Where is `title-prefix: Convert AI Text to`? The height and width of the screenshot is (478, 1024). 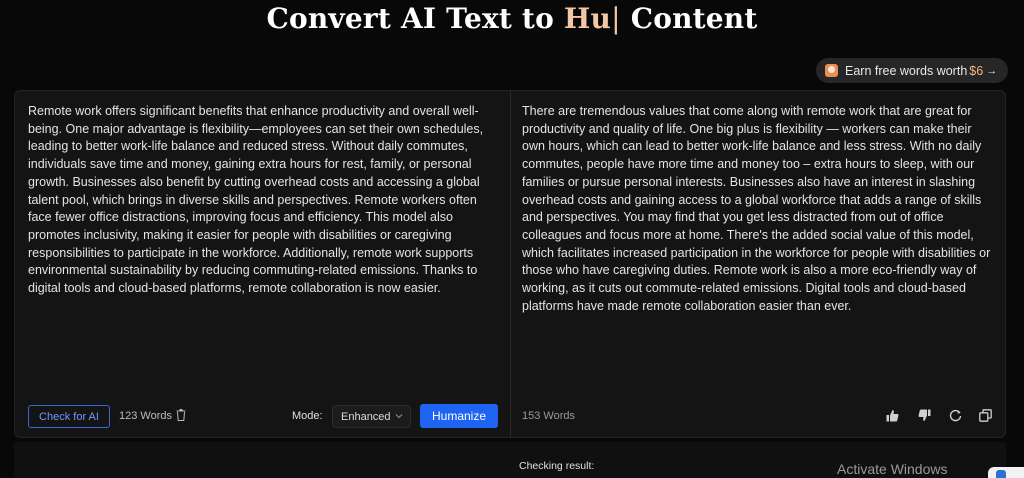 title-prefix: Convert AI Text to is located at coordinates (415, 18).